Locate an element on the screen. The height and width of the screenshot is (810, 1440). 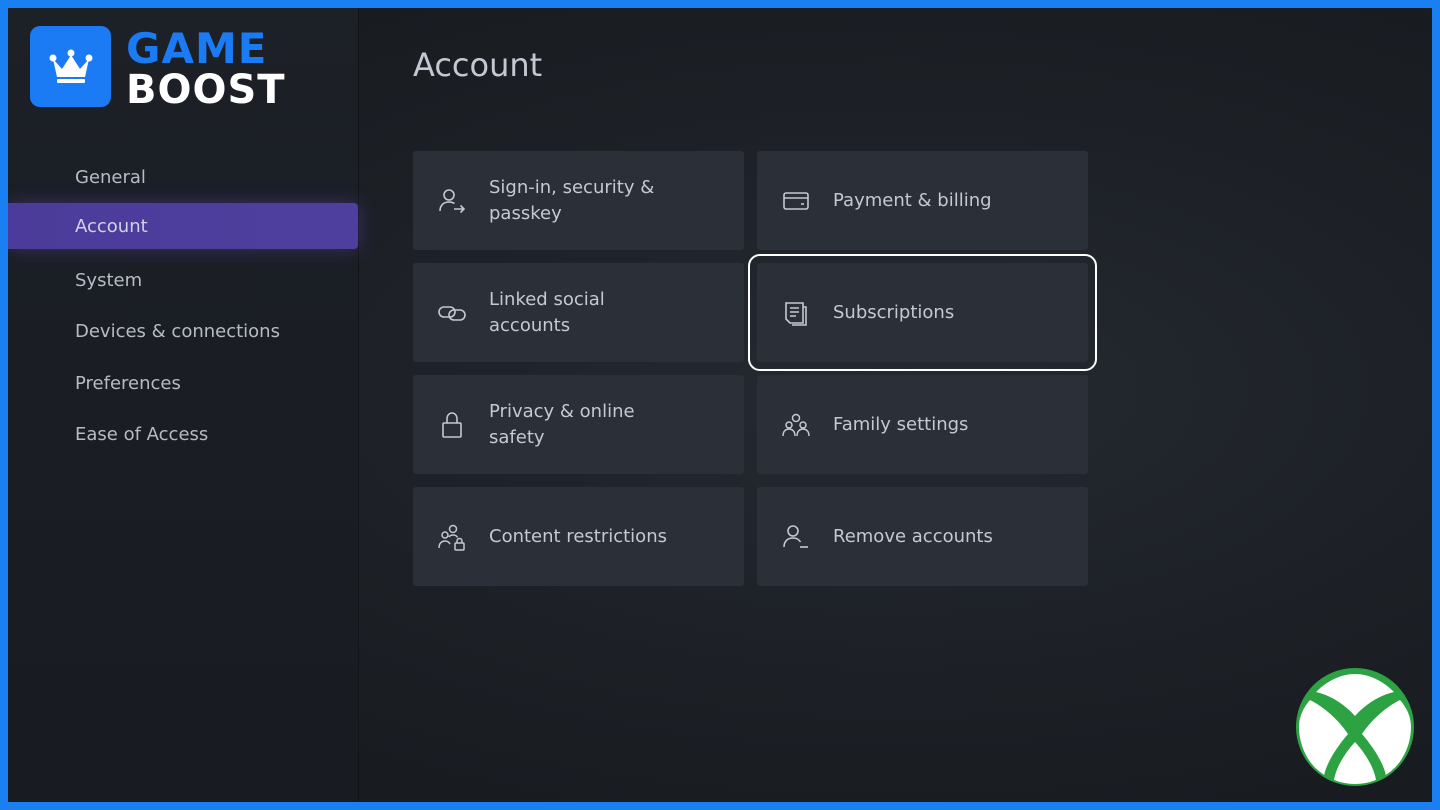
sidebar-item-label: System is located at coordinates (109, 280).